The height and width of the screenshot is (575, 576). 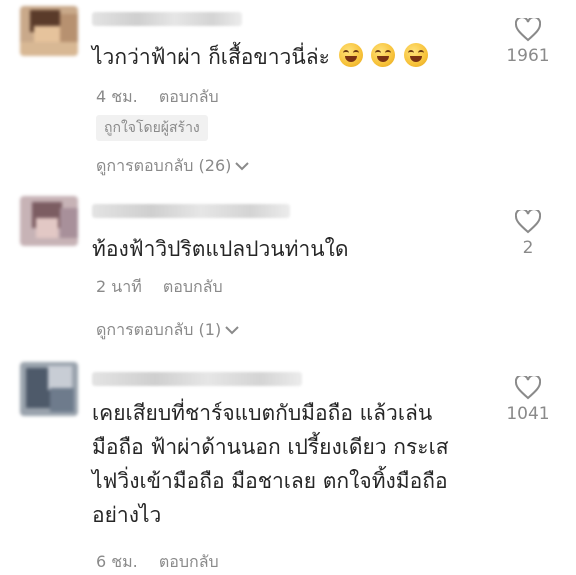 What do you see at coordinates (159, 329) in the screenshot?
I see `view-replies-label: ดูการตอบกลับ (1)` at bounding box center [159, 329].